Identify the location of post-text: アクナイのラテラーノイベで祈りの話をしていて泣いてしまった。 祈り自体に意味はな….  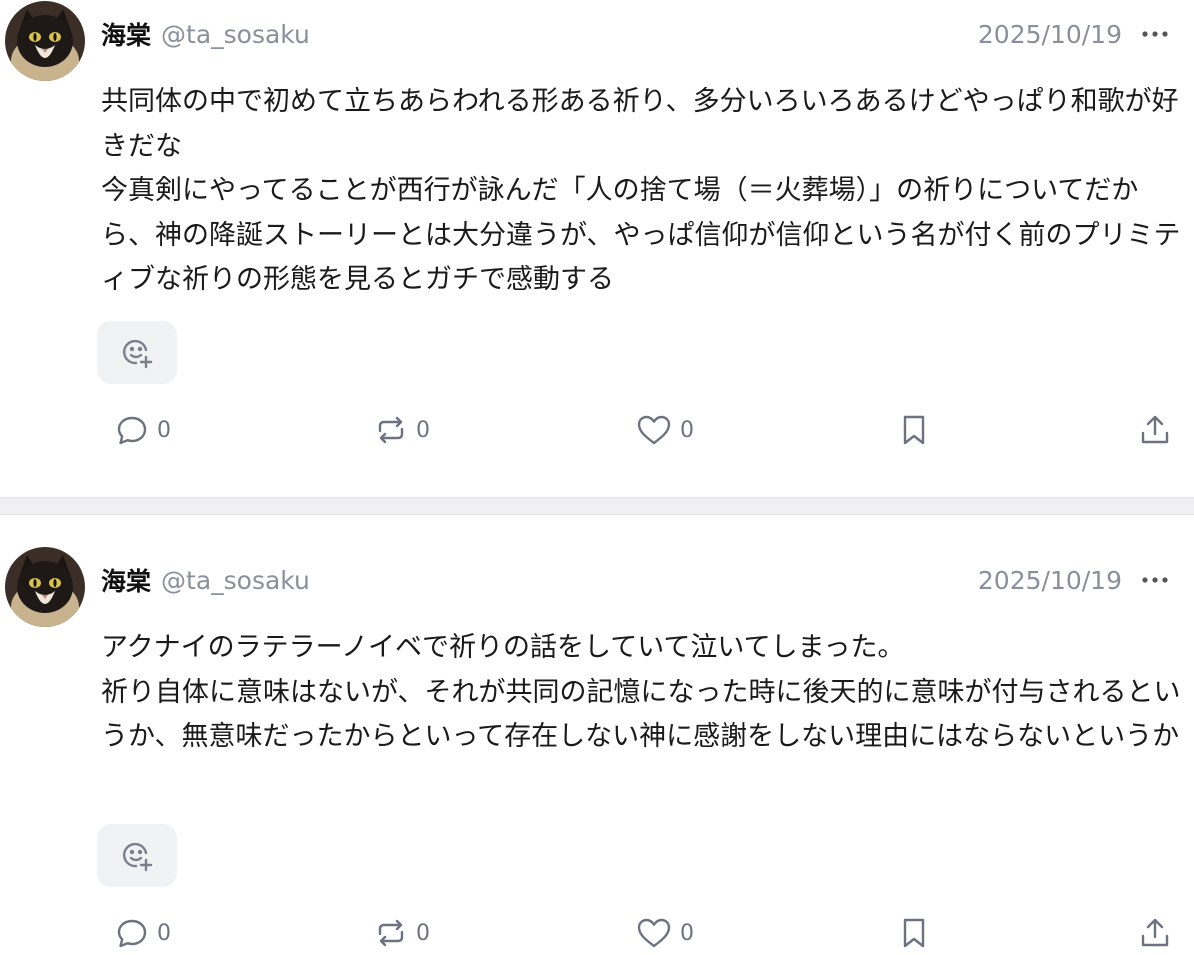
(641, 692).